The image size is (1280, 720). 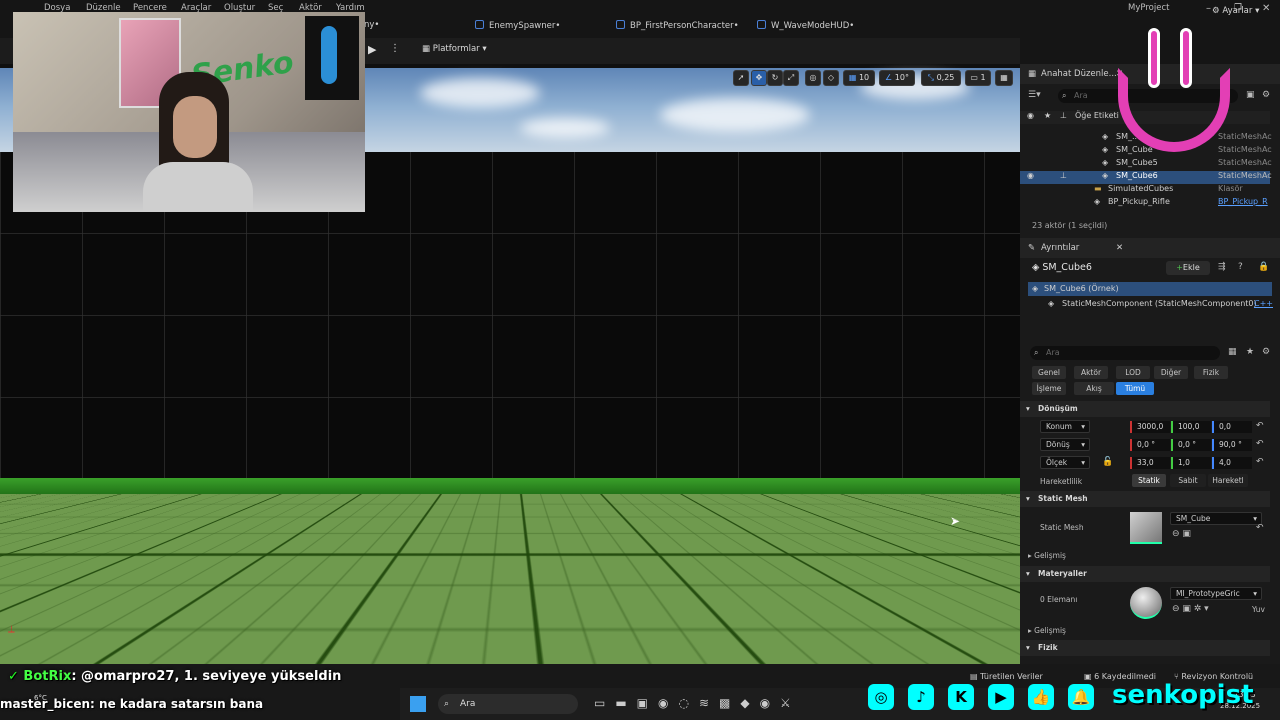 I want to click on gear-icon: ⚙, so click(x=1217, y=11).